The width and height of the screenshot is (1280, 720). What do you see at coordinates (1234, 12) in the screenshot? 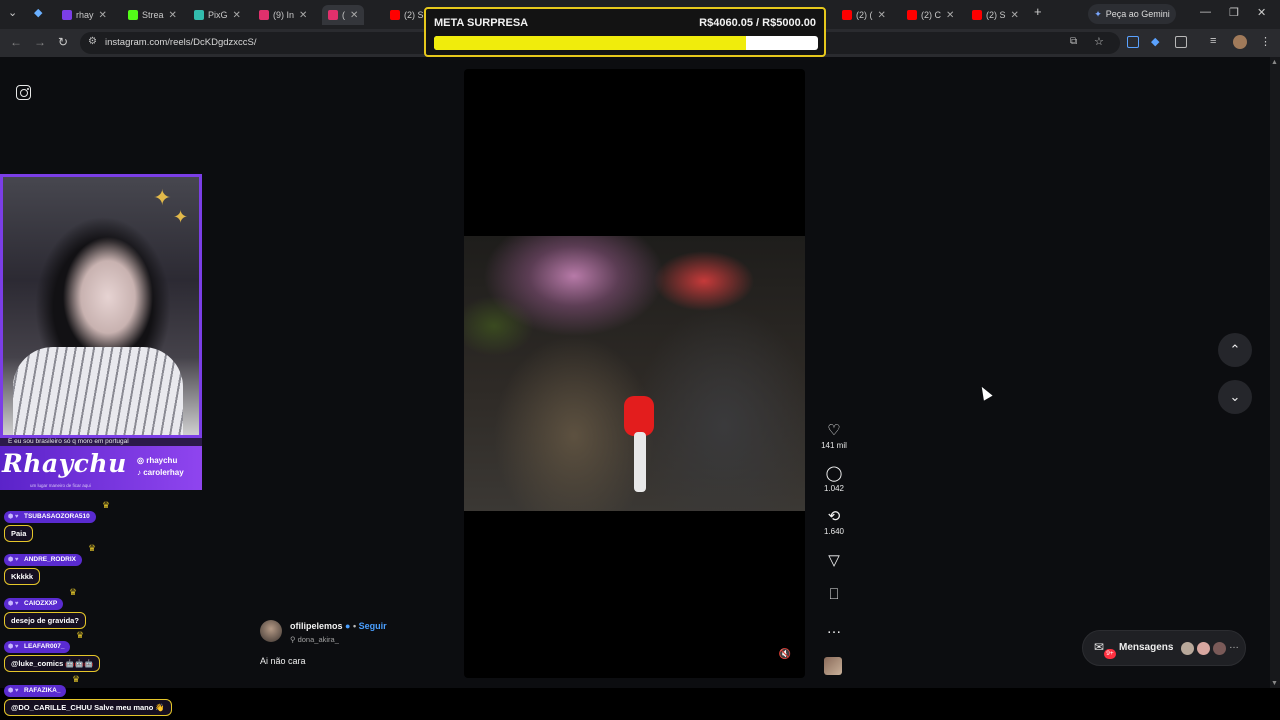
I see `restore-button: ❐` at bounding box center [1234, 12].